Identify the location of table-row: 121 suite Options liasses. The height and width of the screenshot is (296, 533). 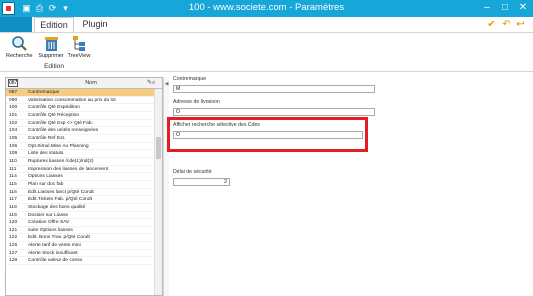
(80, 231).